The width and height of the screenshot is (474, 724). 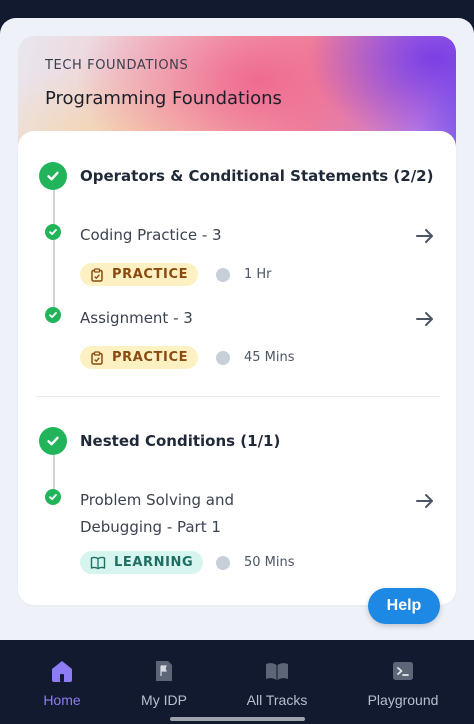 I want to click on terminal-icon, so click(x=403, y=671).